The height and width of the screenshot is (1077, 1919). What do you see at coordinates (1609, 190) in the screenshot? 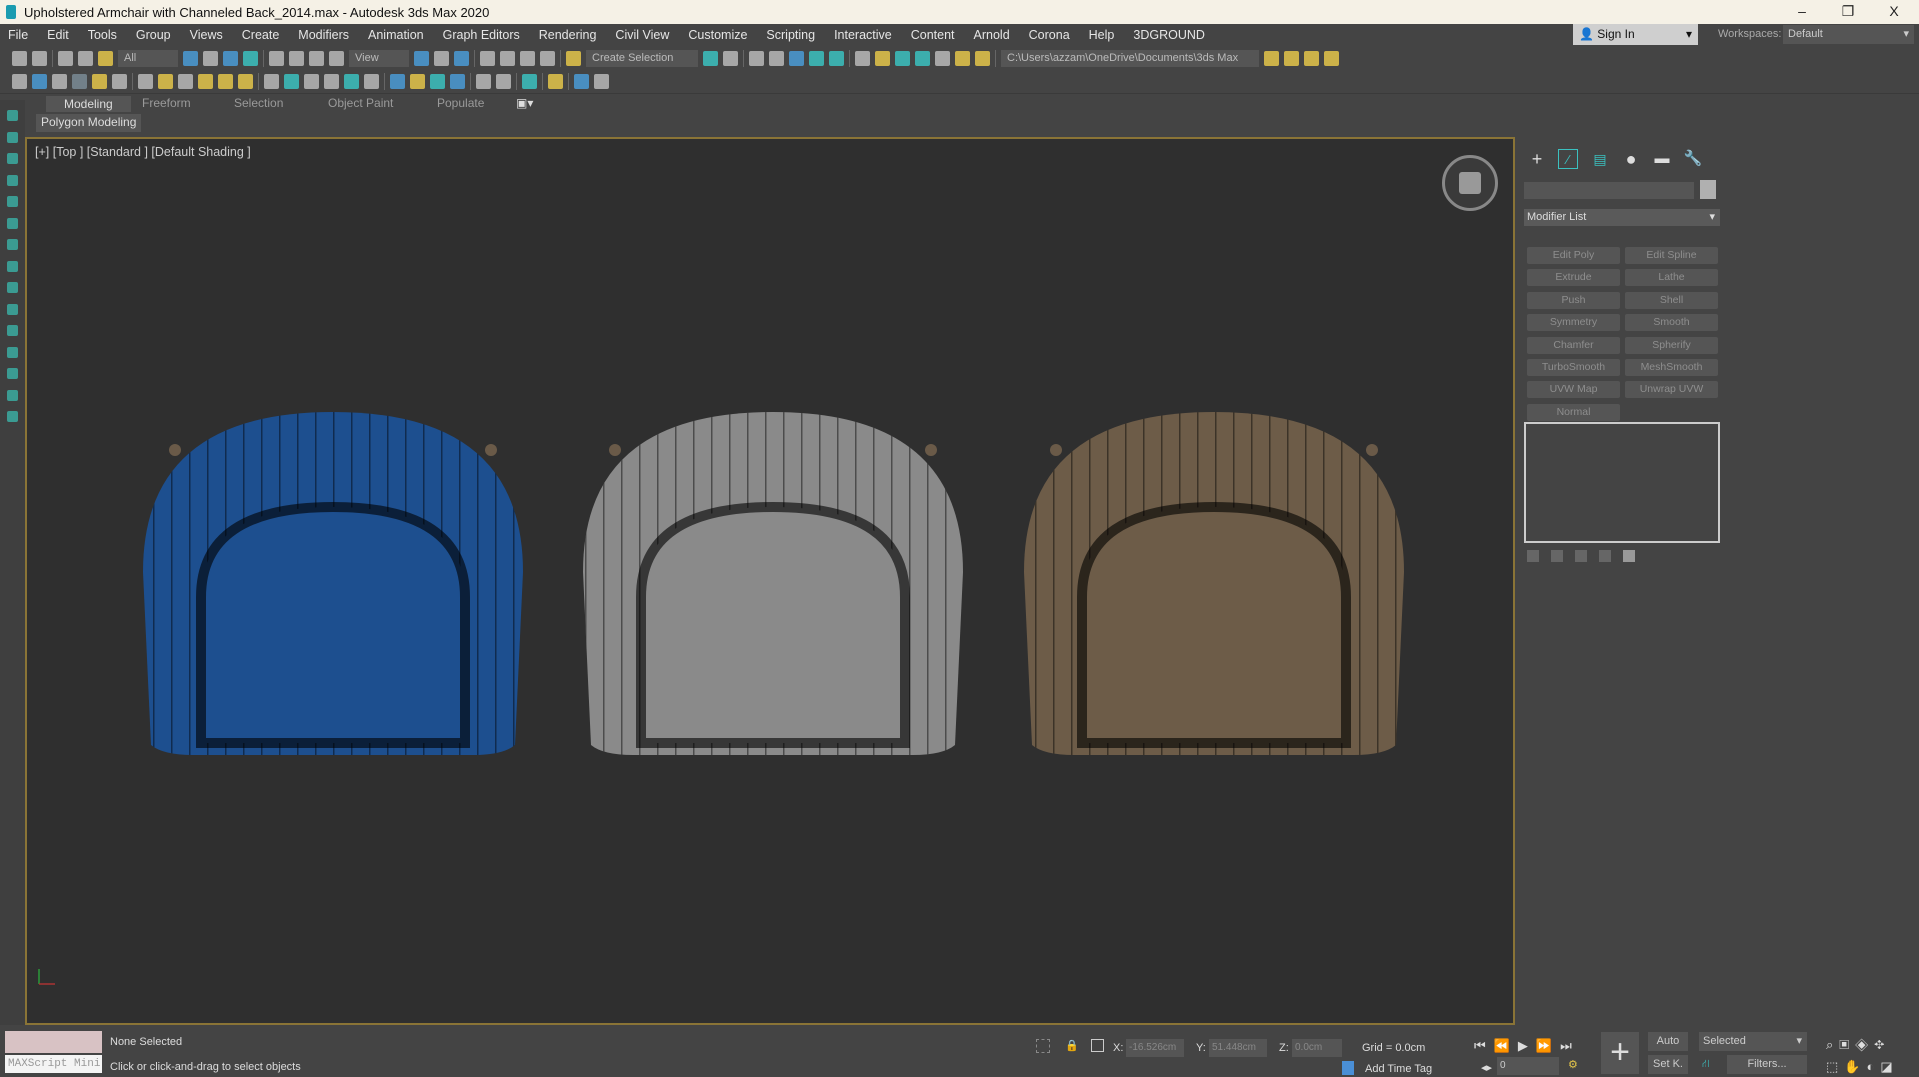
I see `object-name-input` at bounding box center [1609, 190].